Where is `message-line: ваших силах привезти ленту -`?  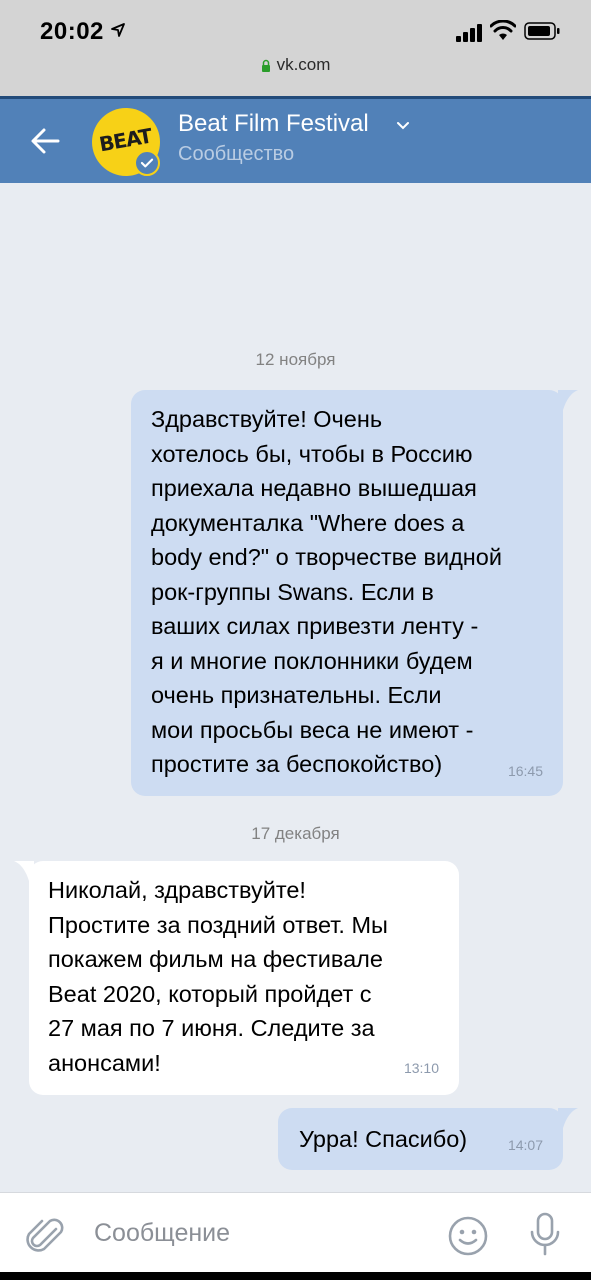
message-line: ваших силах привезти ленту - is located at coordinates (315, 626).